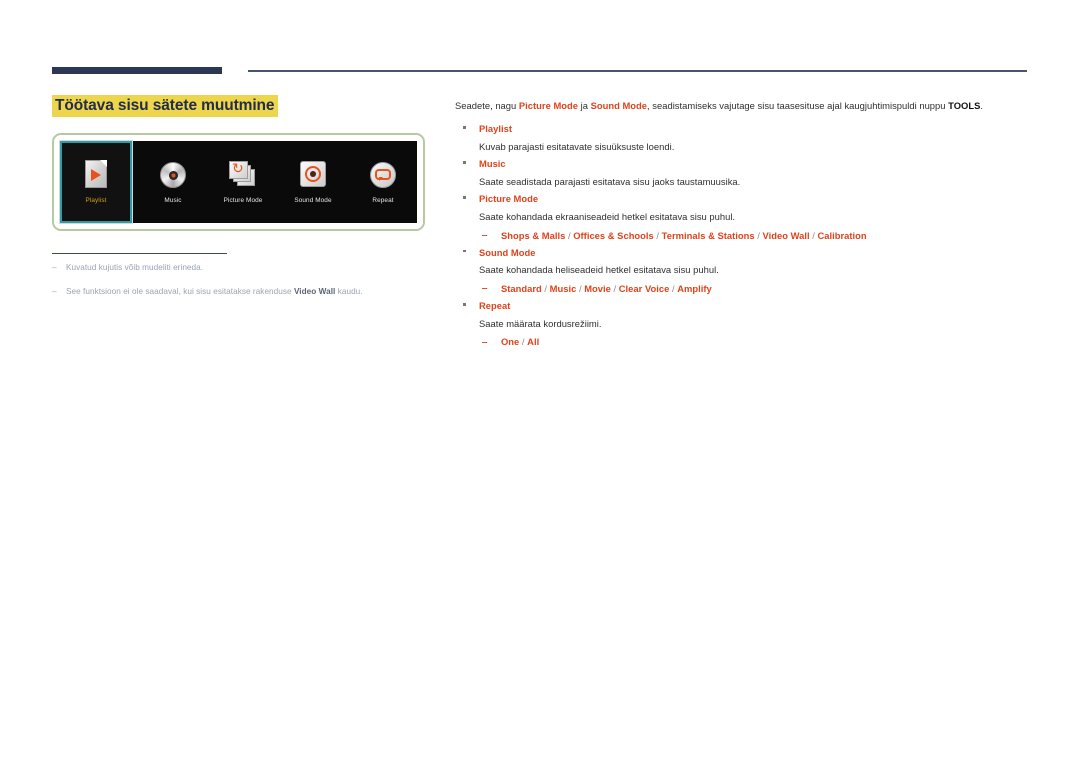  What do you see at coordinates (644, 288) in the screenshot?
I see `option-value: Clear Voice` at bounding box center [644, 288].